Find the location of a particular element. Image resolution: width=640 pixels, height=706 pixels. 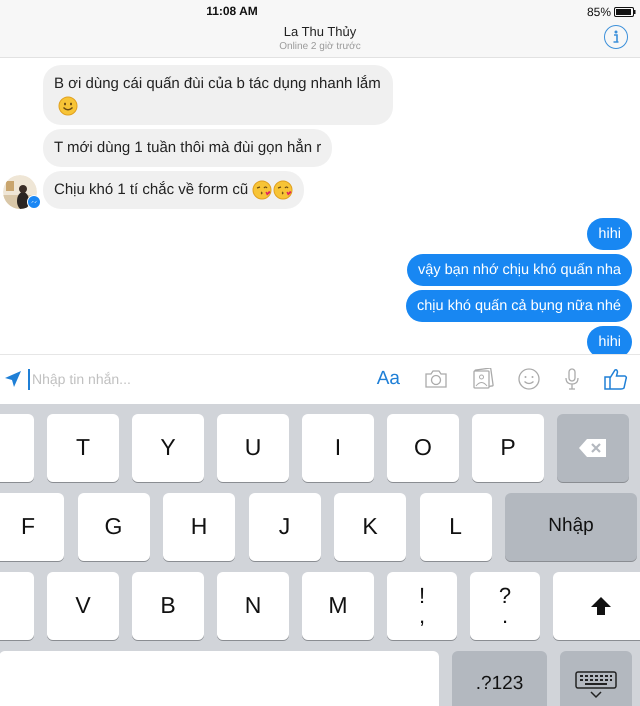

keyboard-hide-icon is located at coordinates (596, 684).